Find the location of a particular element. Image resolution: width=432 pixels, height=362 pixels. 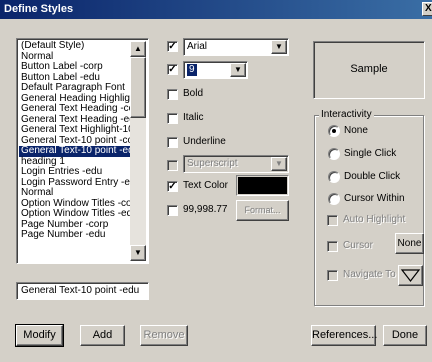

text-color-label: Text Color is located at coordinates (206, 185).